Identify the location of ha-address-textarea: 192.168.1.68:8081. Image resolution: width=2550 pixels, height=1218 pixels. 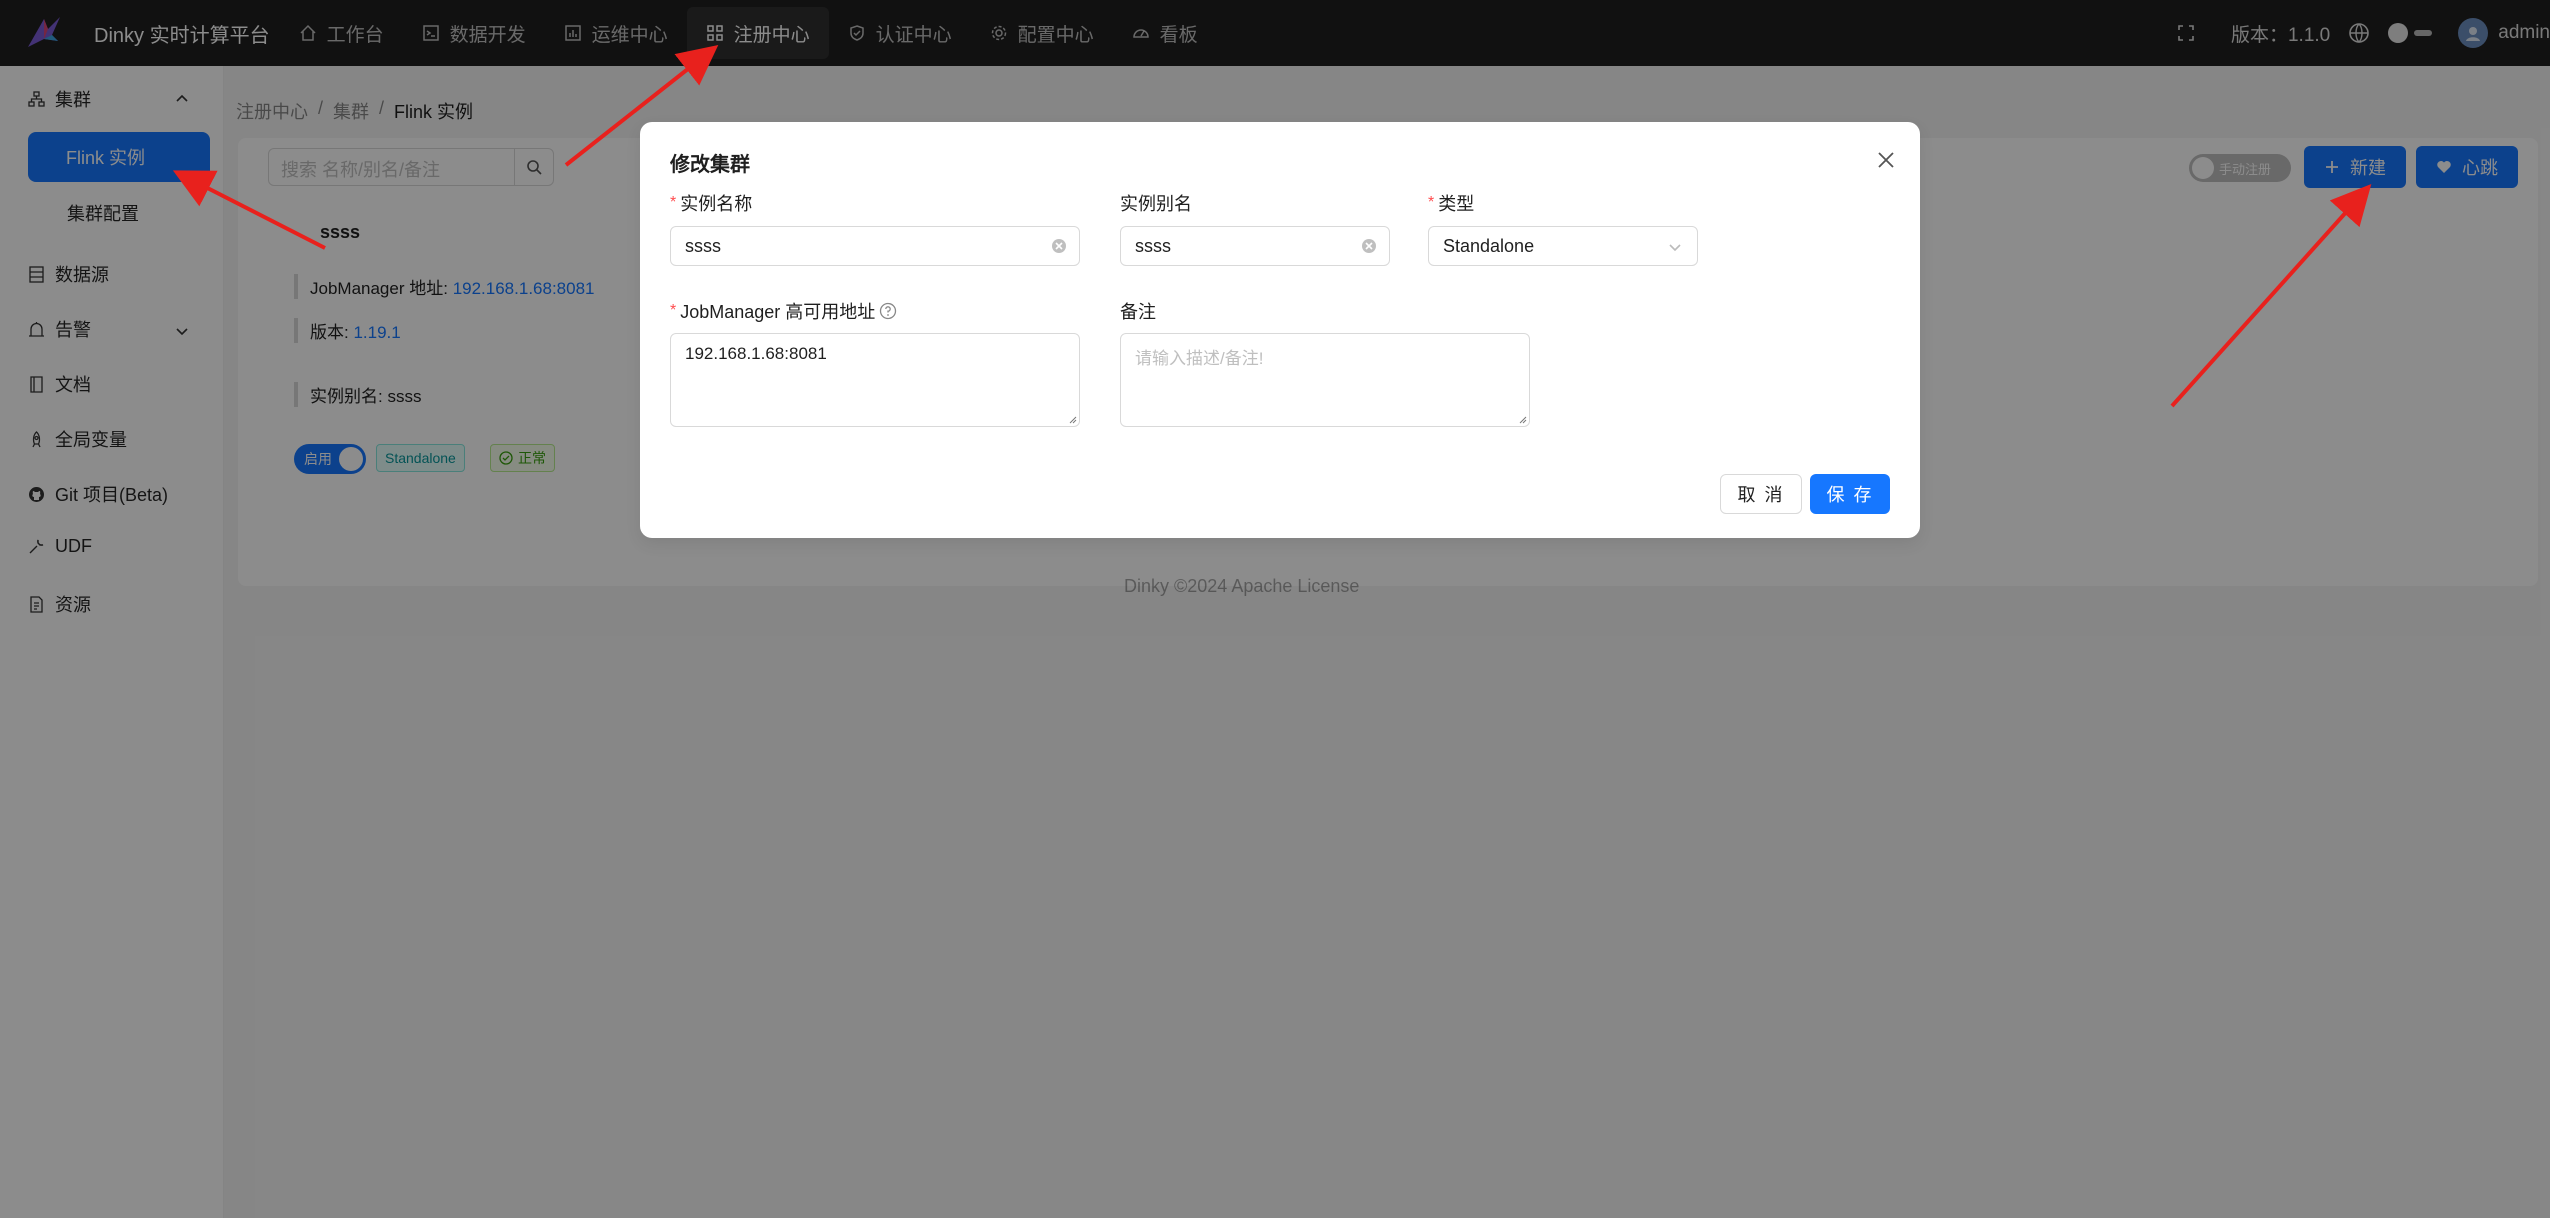
(875, 380).